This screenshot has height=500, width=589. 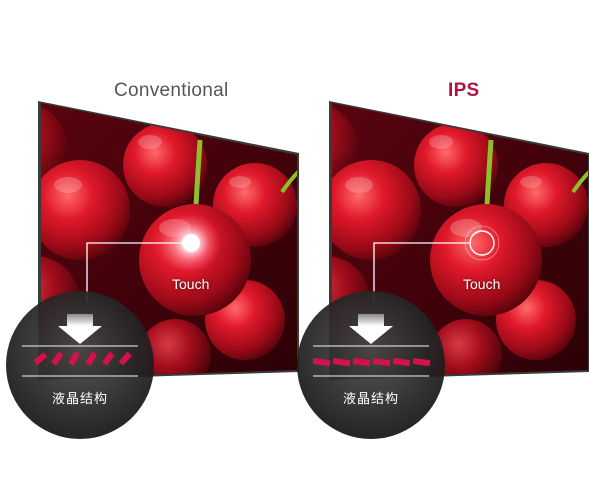 What do you see at coordinates (482, 284) in the screenshot?
I see `touch-label-ips: Touch` at bounding box center [482, 284].